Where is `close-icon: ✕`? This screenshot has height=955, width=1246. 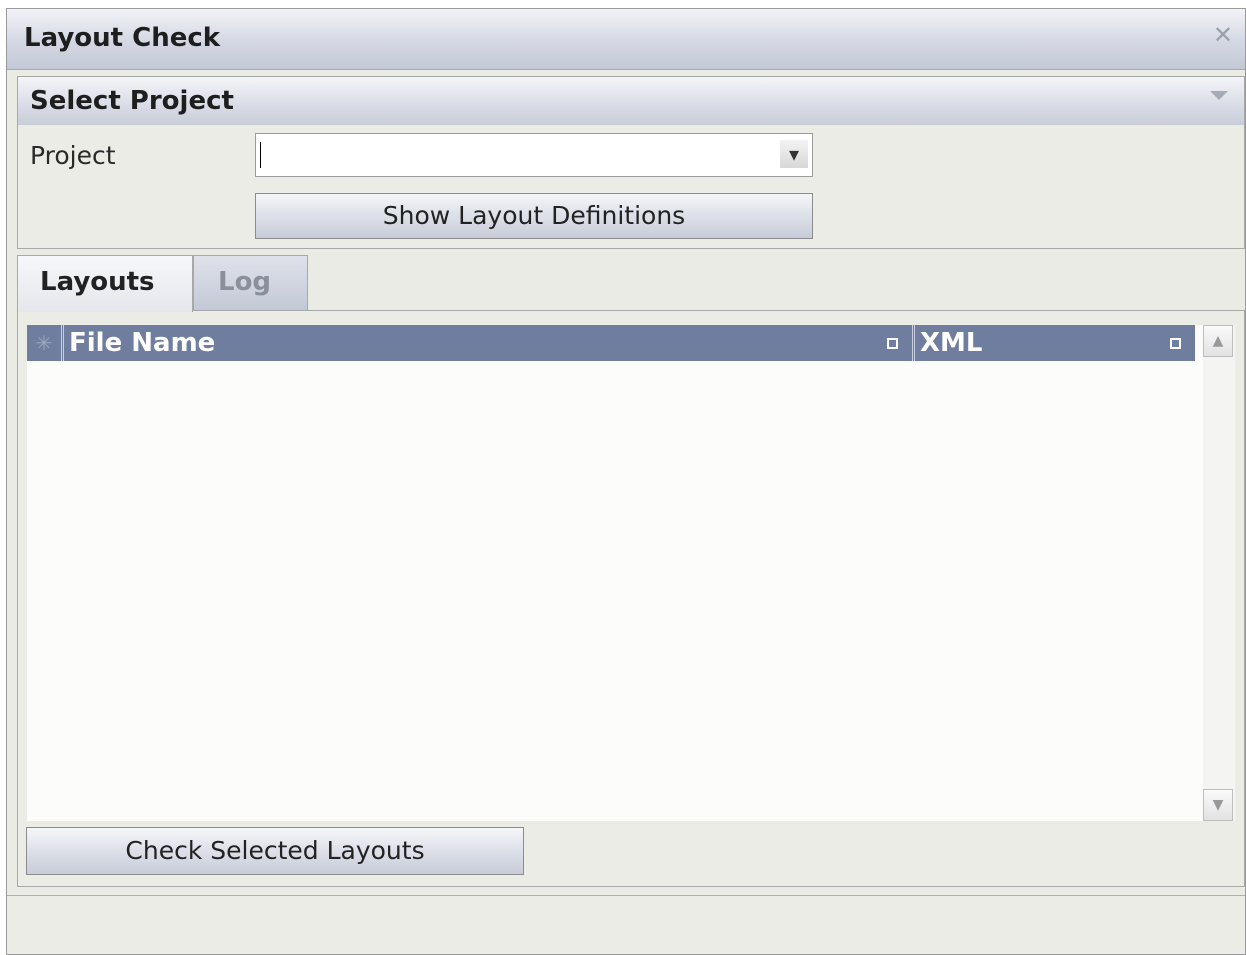 close-icon: ✕ is located at coordinates (1223, 35).